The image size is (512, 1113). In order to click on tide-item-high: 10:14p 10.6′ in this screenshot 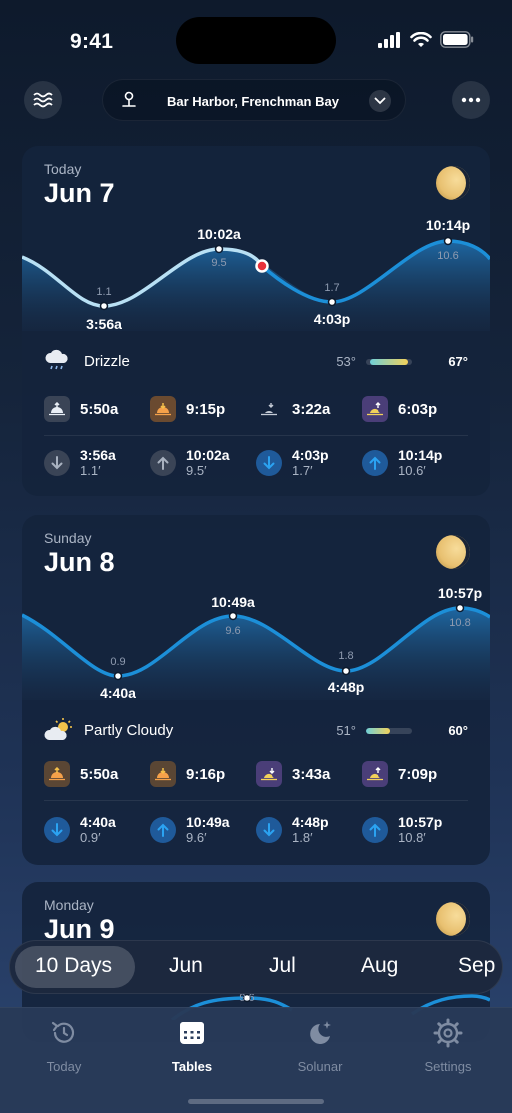, I will do `click(415, 463)`.